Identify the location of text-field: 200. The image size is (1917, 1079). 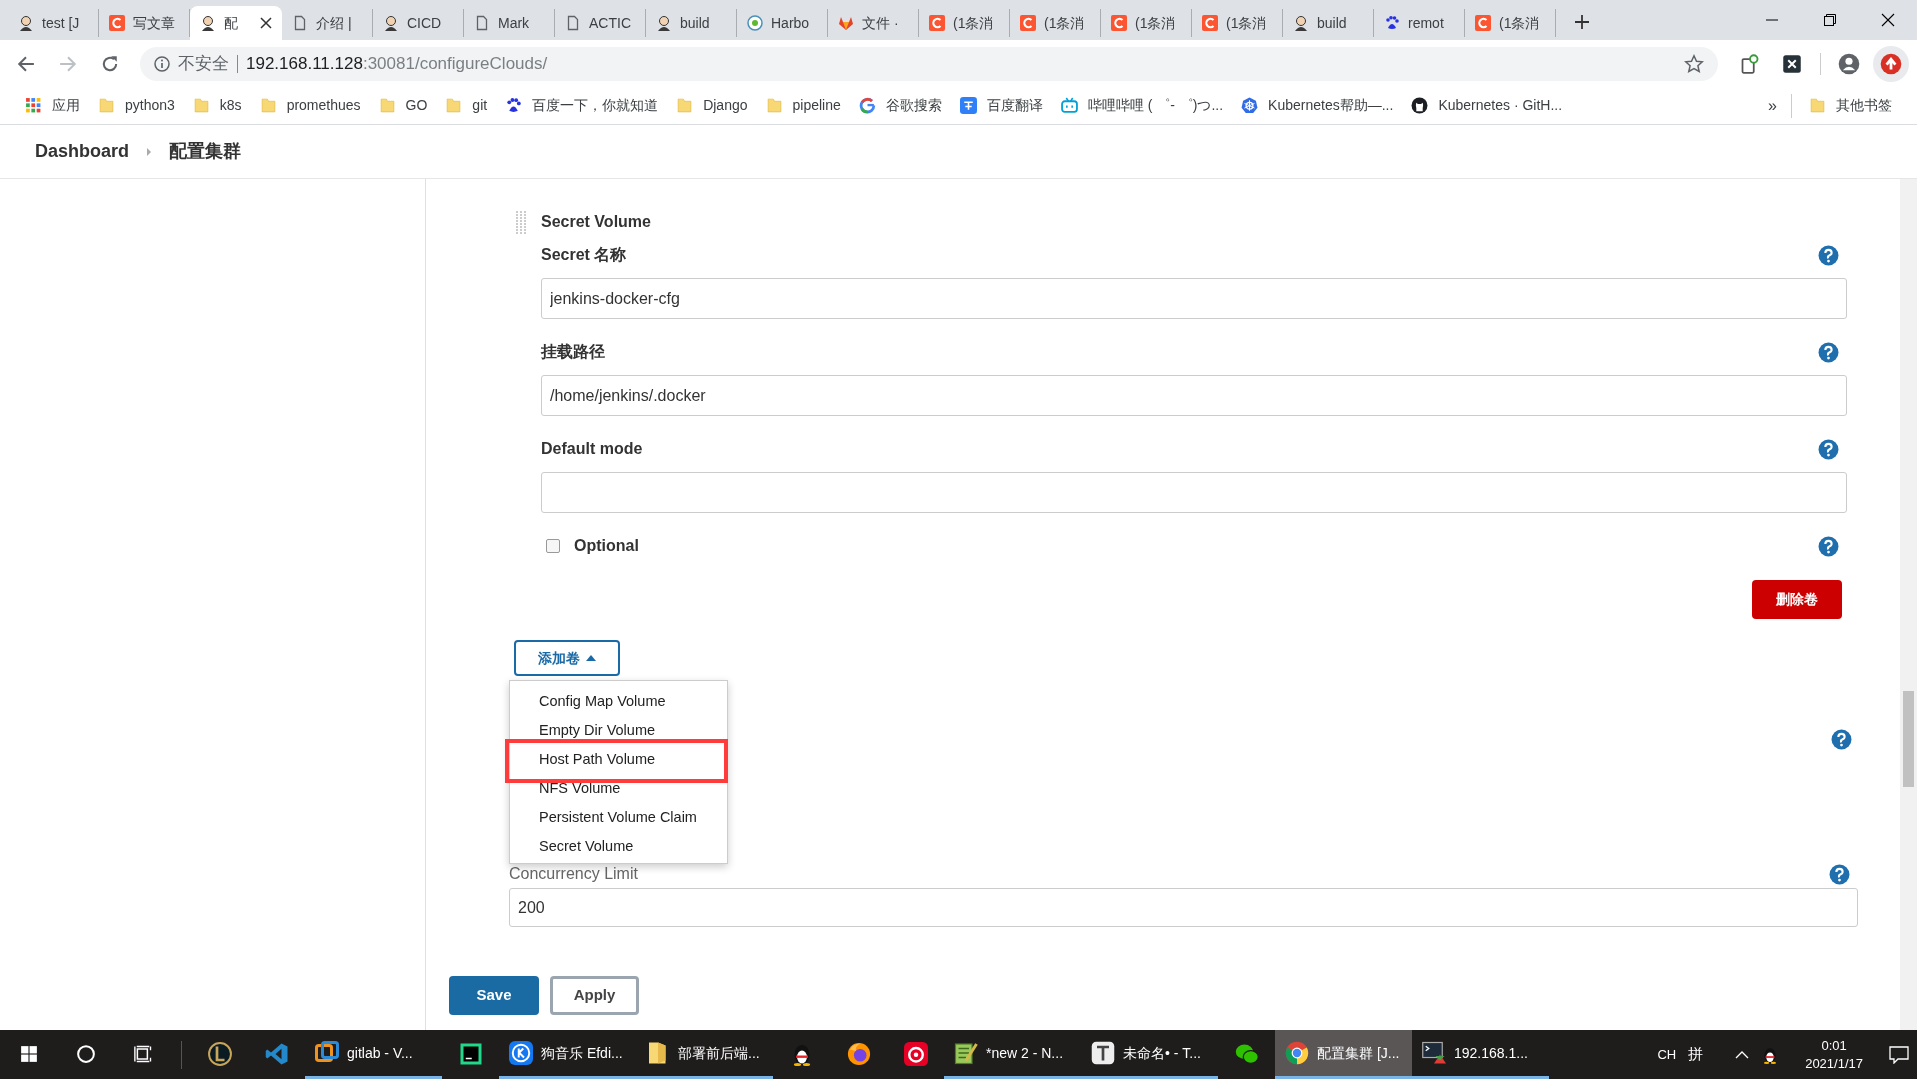
(1183, 907).